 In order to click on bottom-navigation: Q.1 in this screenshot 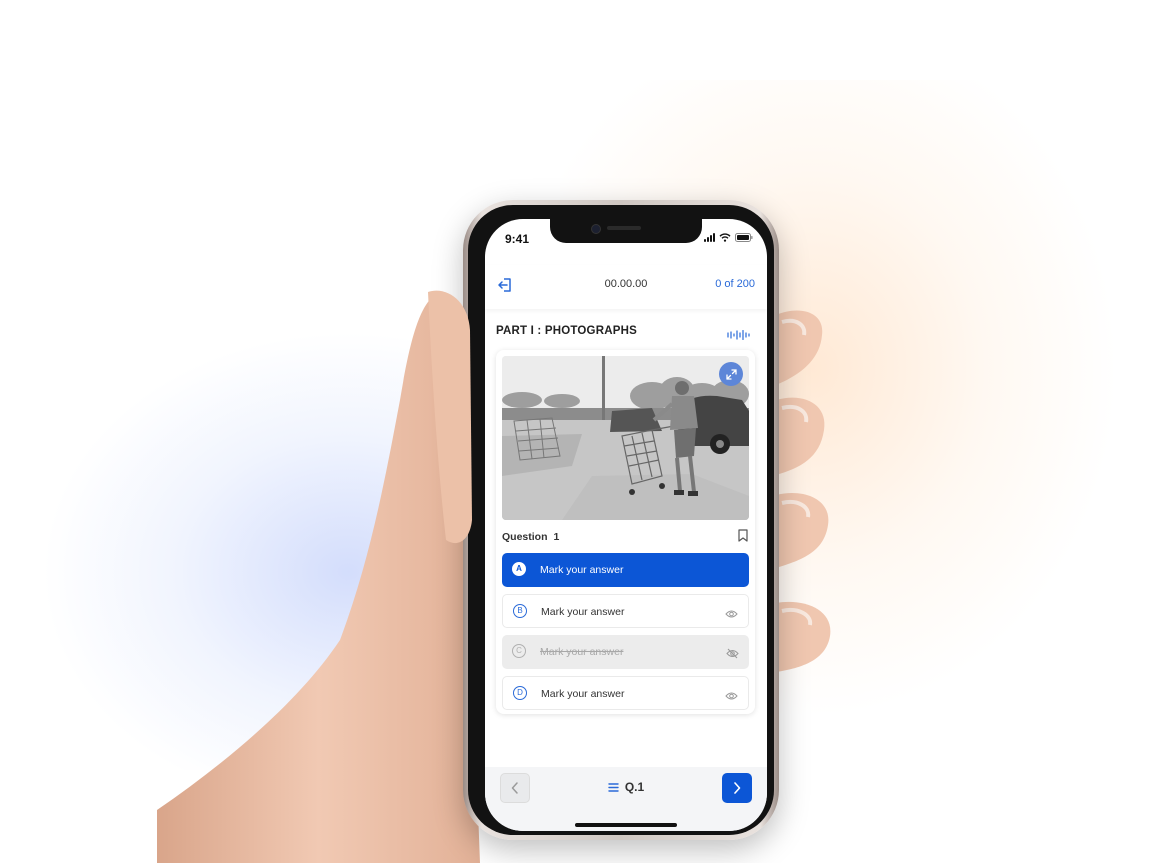, I will do `click(626, 799)`.